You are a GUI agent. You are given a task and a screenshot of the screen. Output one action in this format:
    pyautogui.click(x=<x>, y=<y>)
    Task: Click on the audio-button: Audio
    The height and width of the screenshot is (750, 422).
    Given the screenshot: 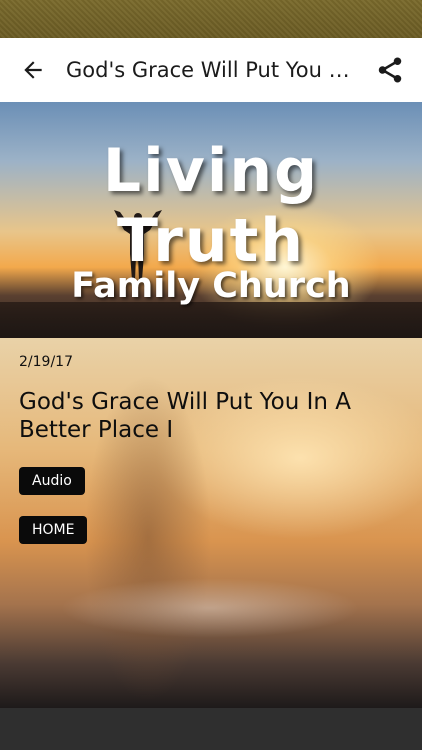 What is the action you would take?
    pyautogui.click(x=52, y=481)
    